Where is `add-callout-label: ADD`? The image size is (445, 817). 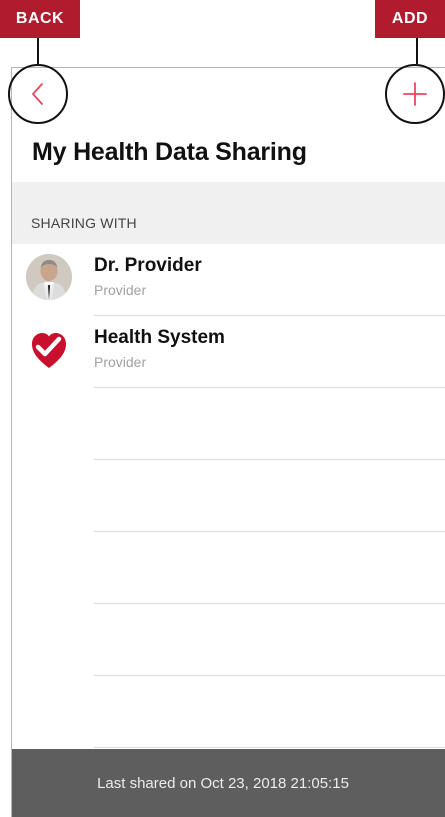 add-callout-label: ADD is located at coordinates (410, 19).